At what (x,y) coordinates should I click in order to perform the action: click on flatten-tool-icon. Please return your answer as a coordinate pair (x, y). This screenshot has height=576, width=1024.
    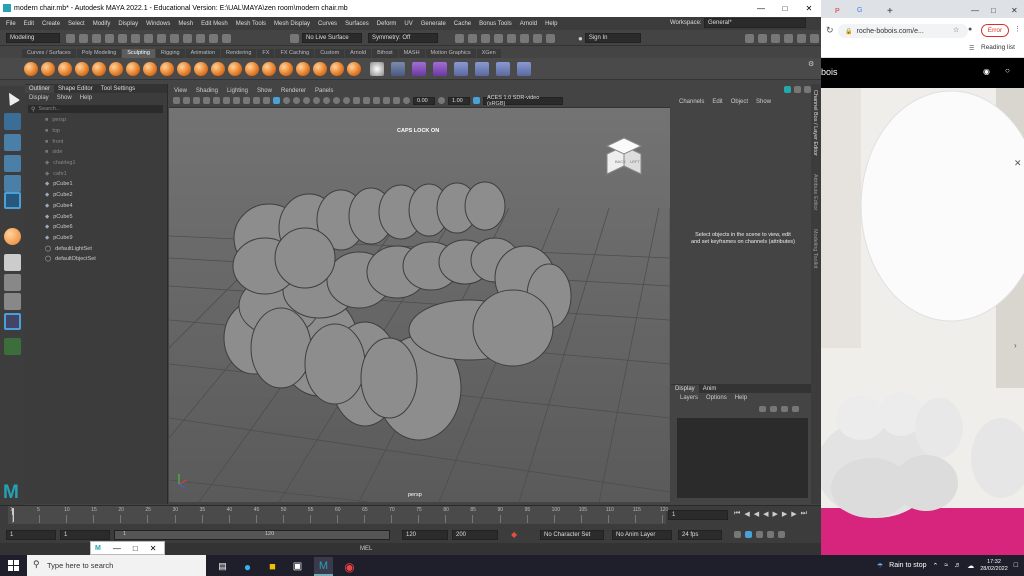
    Looking at the image, I should click on (116, 69).